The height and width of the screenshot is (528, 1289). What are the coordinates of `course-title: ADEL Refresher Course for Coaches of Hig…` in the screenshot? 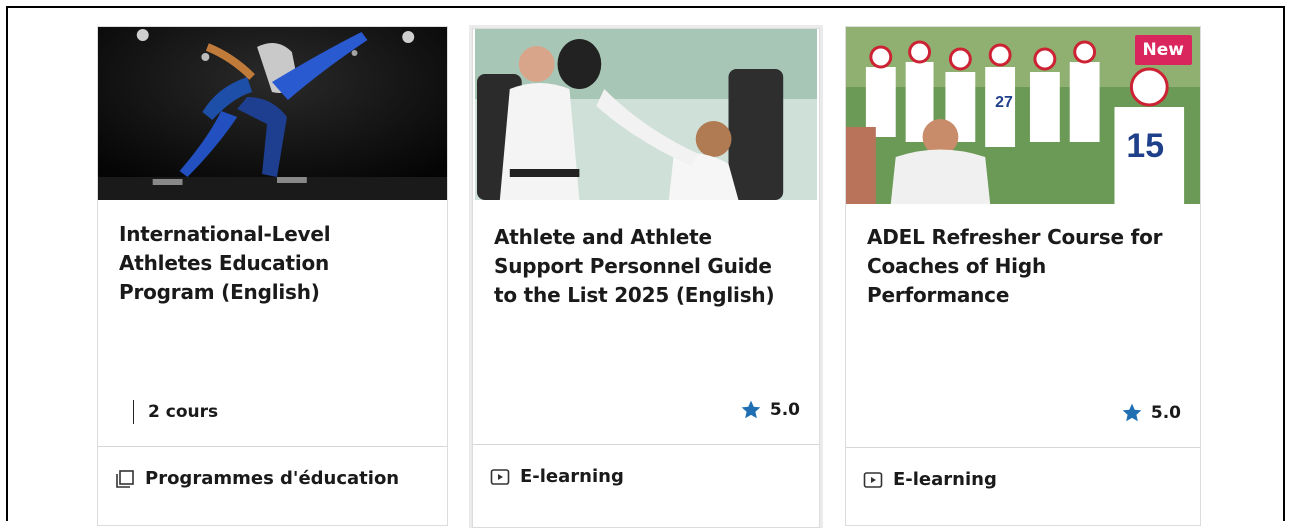 It's located at (1024, 266).